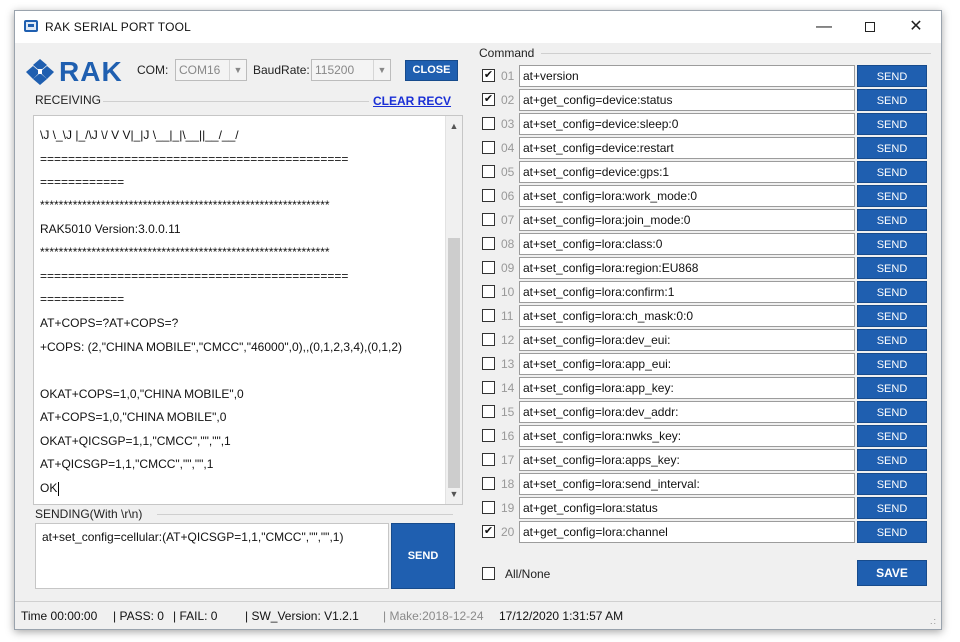 The width and height of the screenshot is (960, 642). I want to click on command-number: 12, so click(508, 340).